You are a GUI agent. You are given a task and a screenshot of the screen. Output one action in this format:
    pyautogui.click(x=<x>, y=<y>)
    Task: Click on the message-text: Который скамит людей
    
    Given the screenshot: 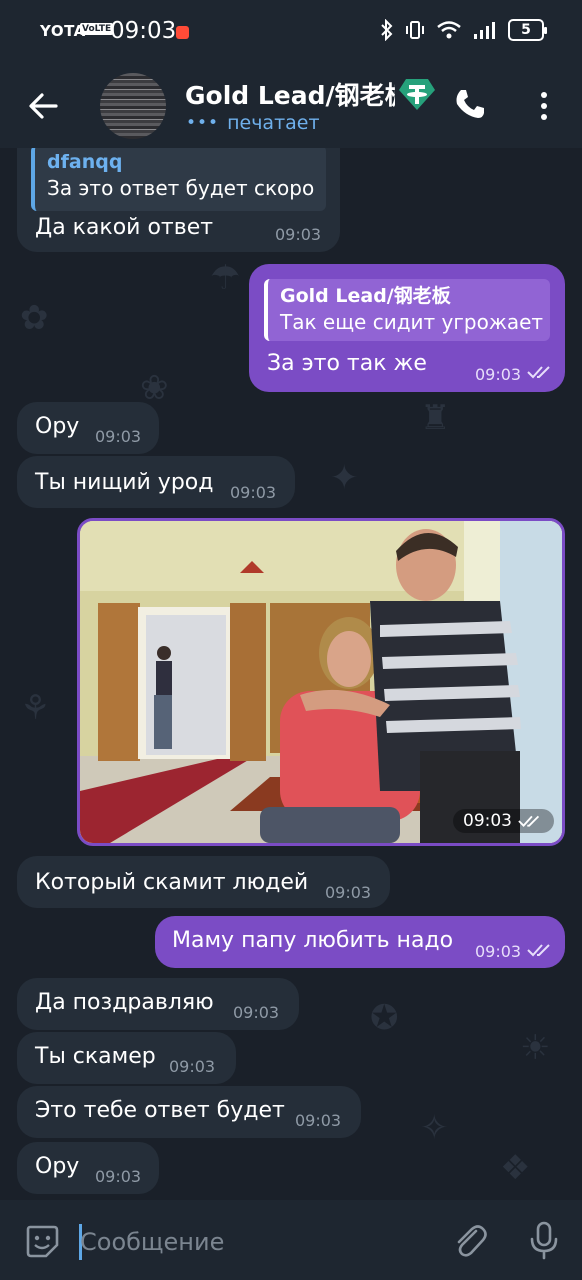 What is the action you would take?
    pyautogui.click(x=172, y=882)
    